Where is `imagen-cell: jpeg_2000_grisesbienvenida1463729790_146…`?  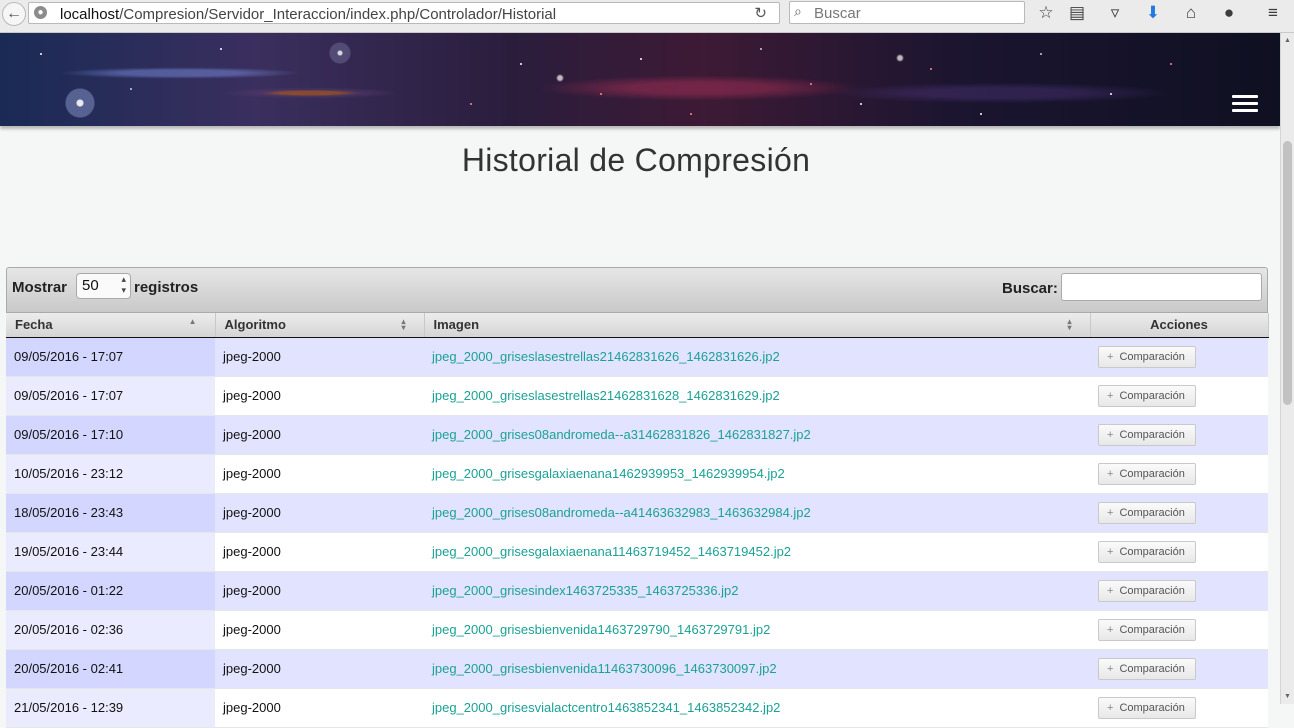 imagen-cell: jpeg_2000_grisesbienvenida1463729790_146… is located at coordinates (757, 630).